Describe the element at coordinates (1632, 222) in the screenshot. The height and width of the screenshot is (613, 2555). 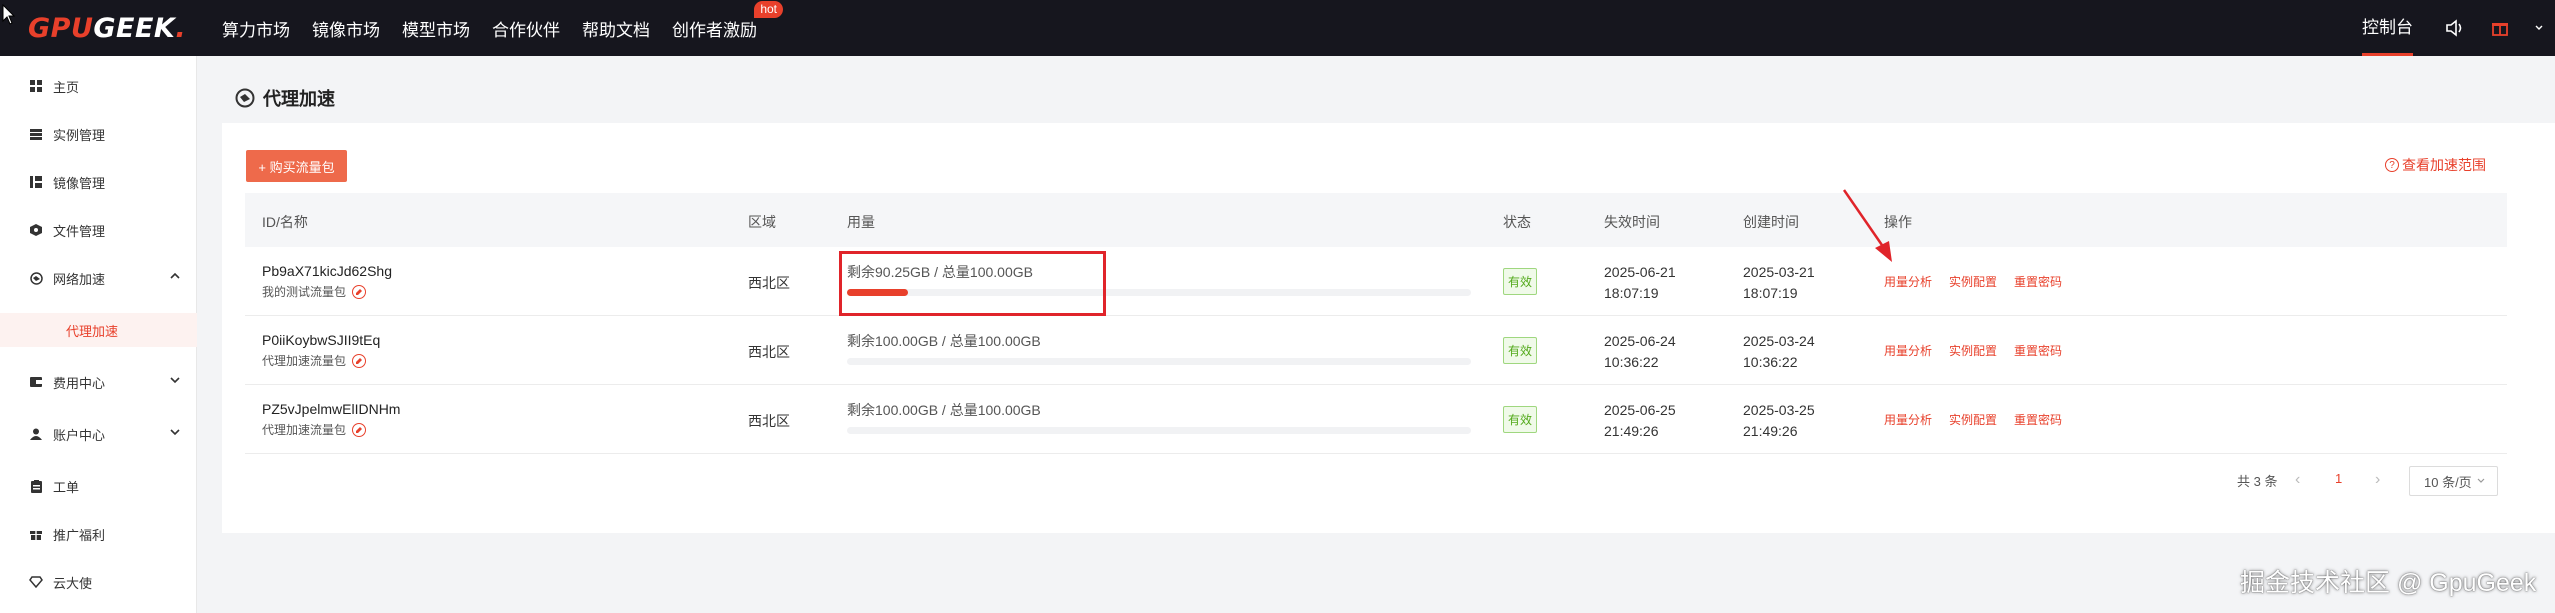
I see `column-header-expire-time: 失效时间` at that location.